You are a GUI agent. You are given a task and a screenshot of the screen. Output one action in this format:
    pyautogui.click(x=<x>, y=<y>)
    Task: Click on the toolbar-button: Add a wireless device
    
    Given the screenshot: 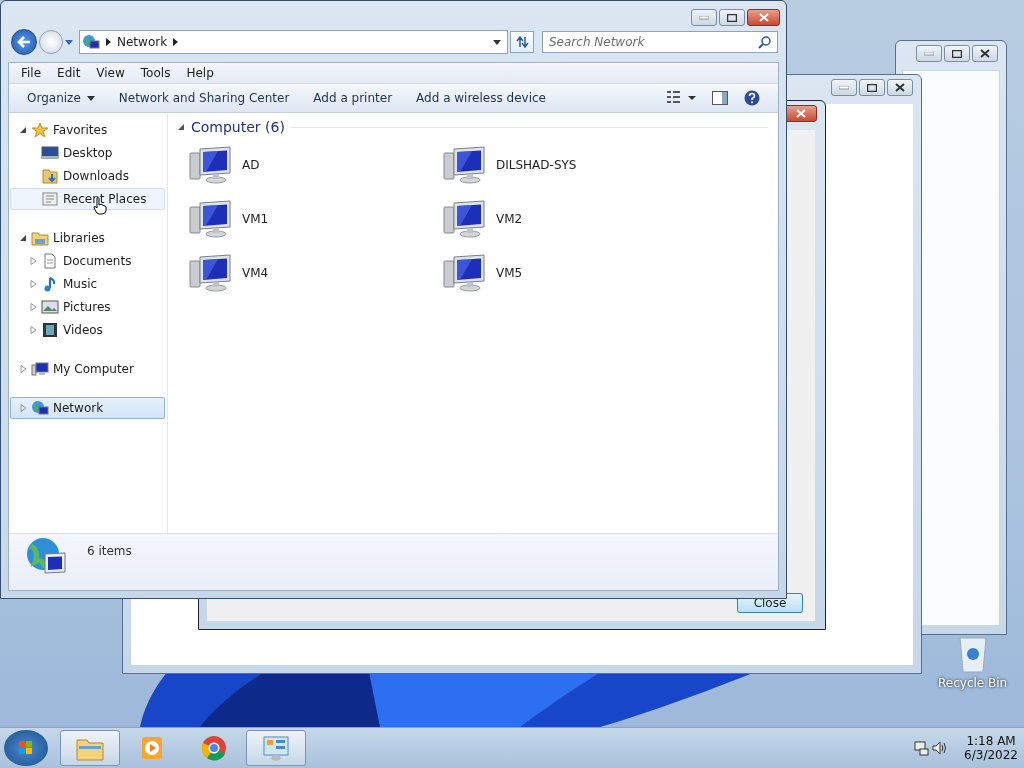 What is the action you would take?
    pyautogui.click(x=483, y=98)
    